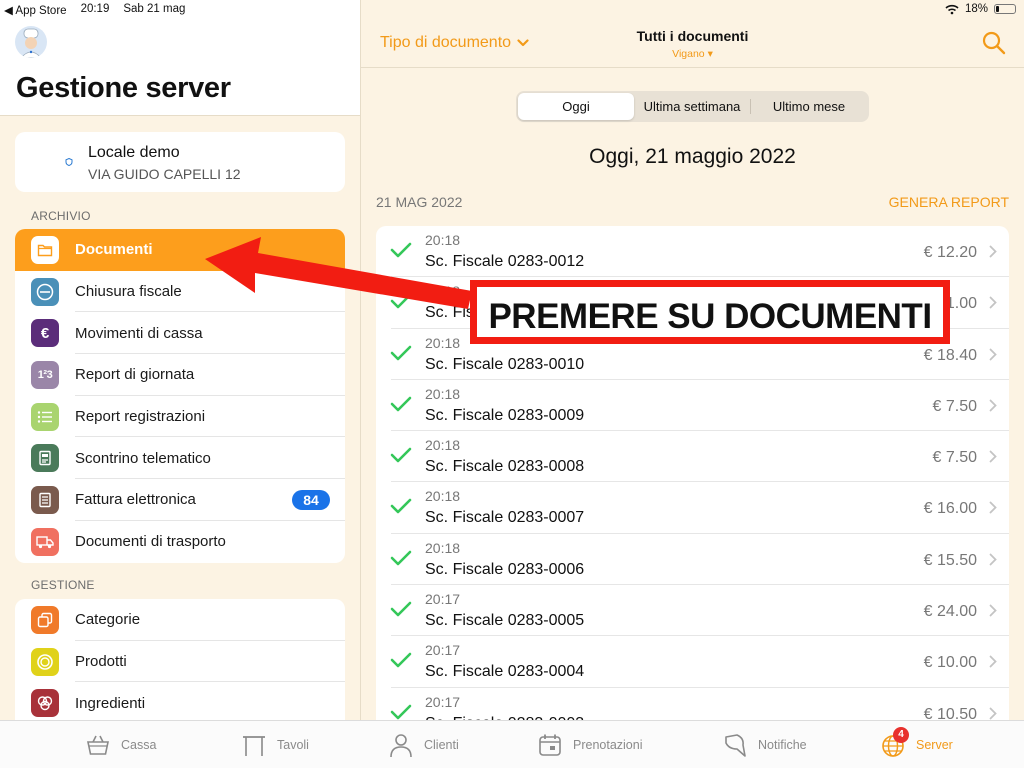 The height and width of the screenshot is (768, 1024). What do you see at coordinates (692, 611) in the screenshot?
I see `document-row: 20:17 Sc. Fiscale 0283-0005 € 24.00` at bounding box center [692, 611].